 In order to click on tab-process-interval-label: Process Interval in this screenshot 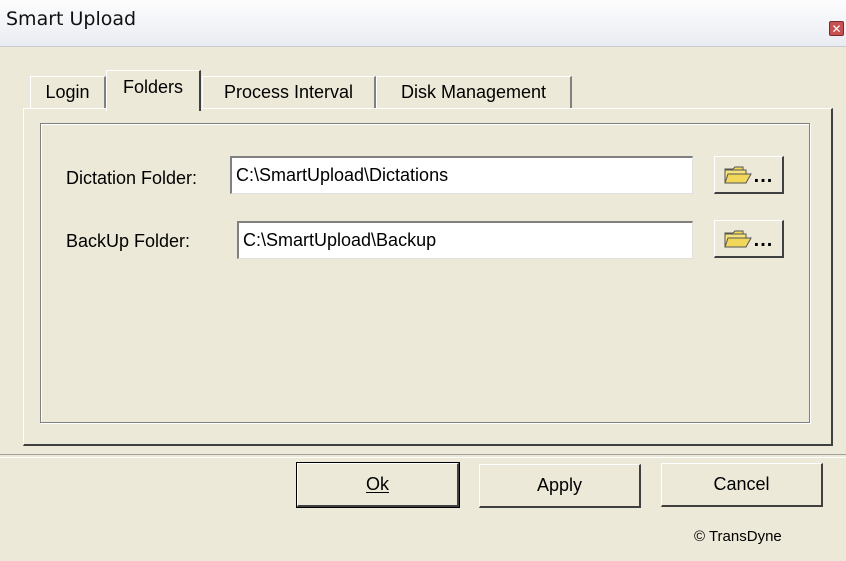, I will do `click(288, 92)`.